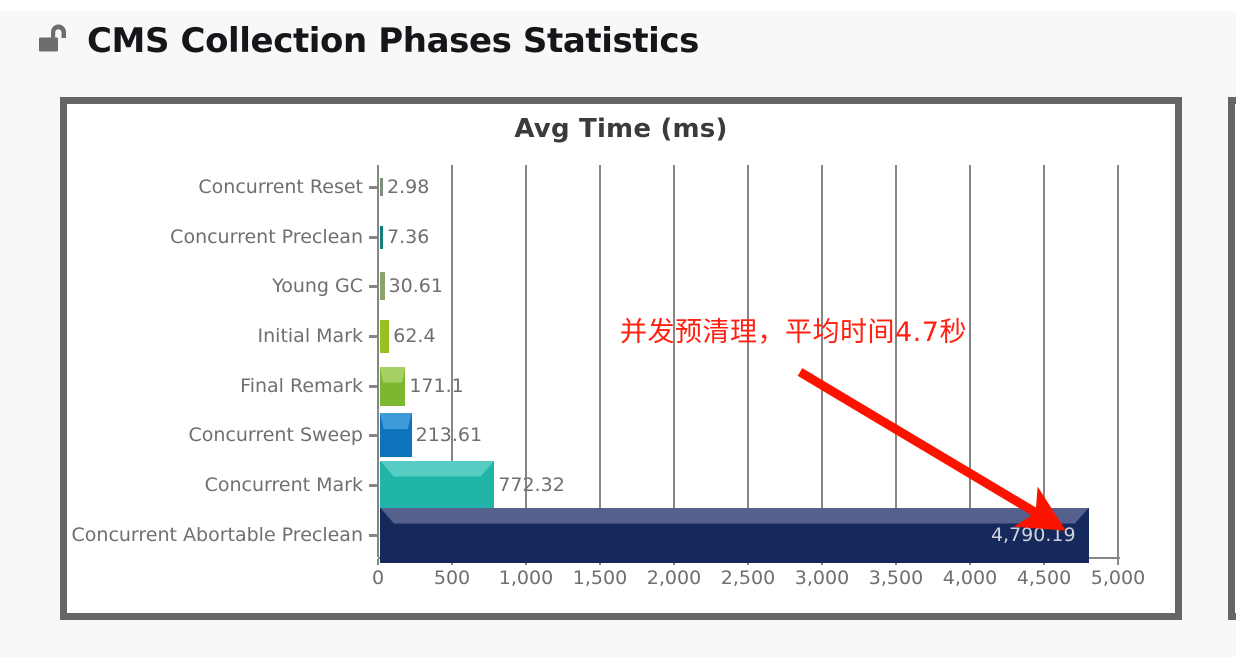  Describe the element at coordinates (822, 578) in the screenshot. I see `x-axis-tick-label: 3,000` at that location.